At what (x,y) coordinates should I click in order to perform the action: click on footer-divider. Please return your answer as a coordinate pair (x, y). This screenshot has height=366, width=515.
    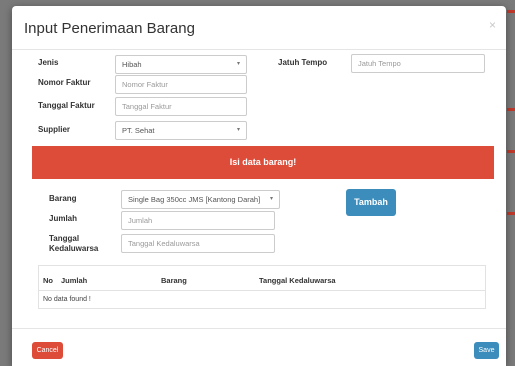
    Looking at the image, I should click on (259, 328).